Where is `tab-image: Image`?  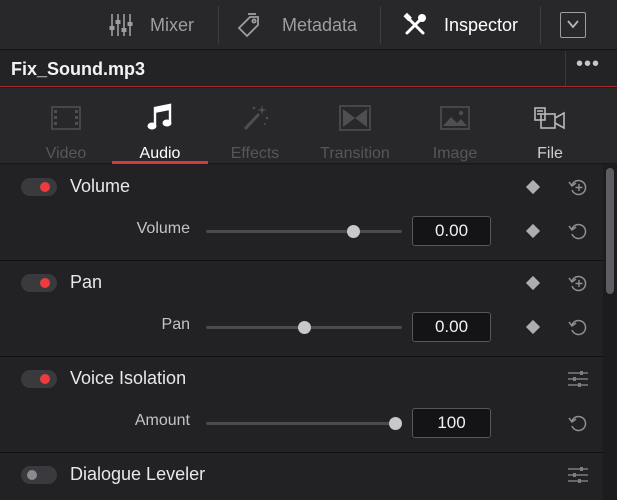
tab-image: Image is located at coordinates (455, 126).